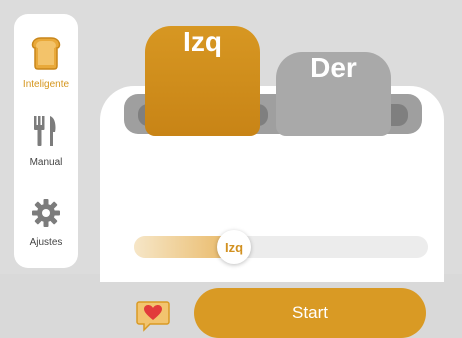 The width and height of the screenshot is (462, 338). Describe the element at coordinates (310, 313) in the screenshot. I see `start-button: Start` at that location.